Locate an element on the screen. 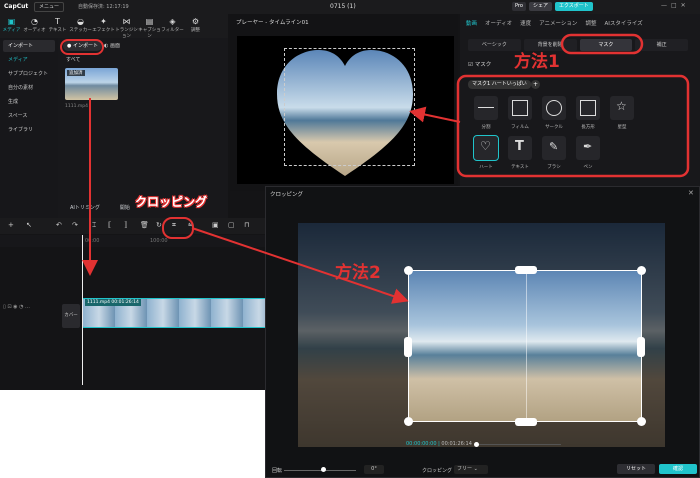  subtab-correction: 補正 is located at coordinates (661, 45).